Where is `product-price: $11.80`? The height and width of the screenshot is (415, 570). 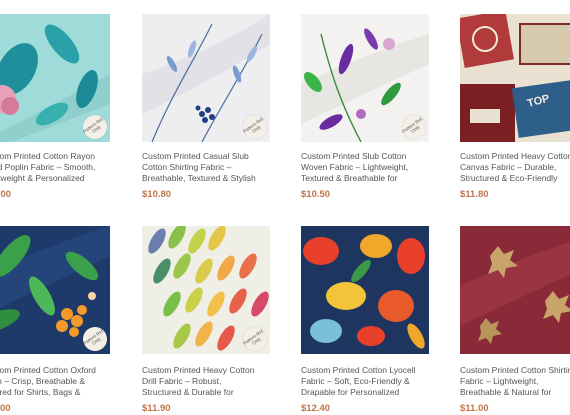
product-price: $11.80 is located at coordinates (474, 194).